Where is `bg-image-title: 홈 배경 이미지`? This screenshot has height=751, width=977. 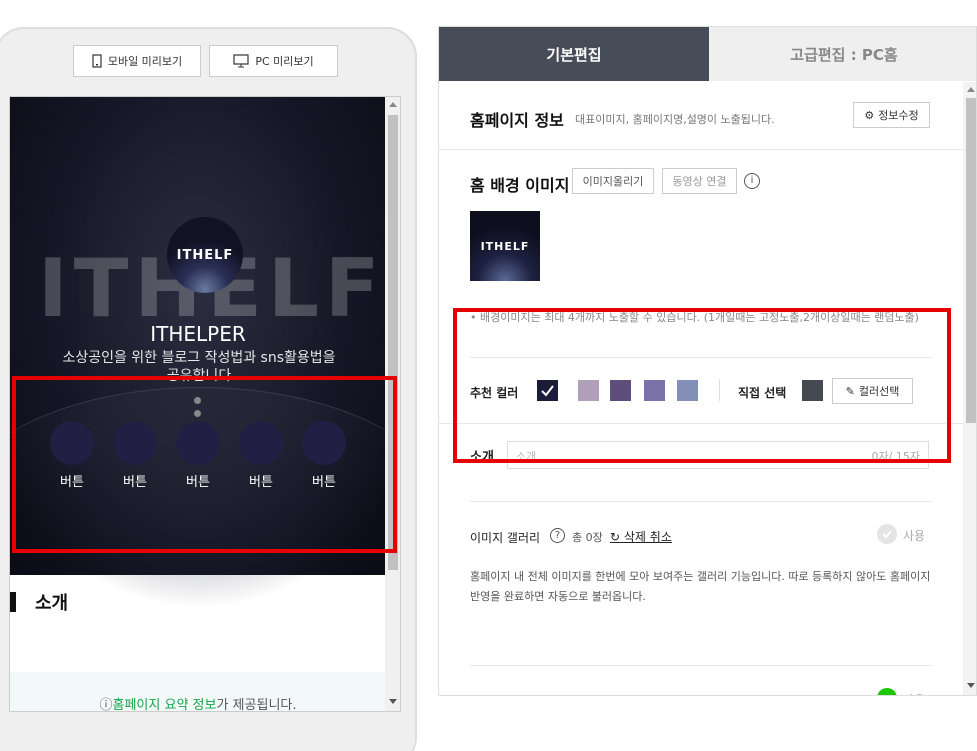 bg-image-title: 홈 배경 이미지 is located at coordinates (520, 185).